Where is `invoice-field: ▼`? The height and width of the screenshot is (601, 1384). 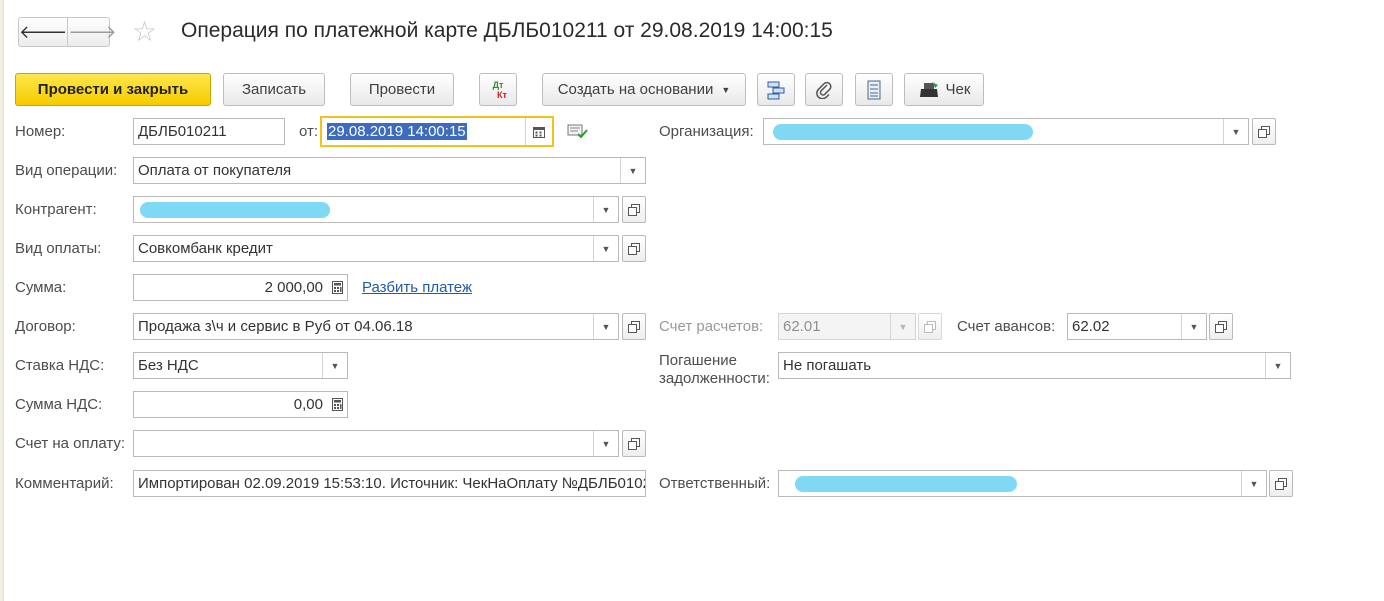
invoice-field: ▼ is located at coordinates (376, 443).